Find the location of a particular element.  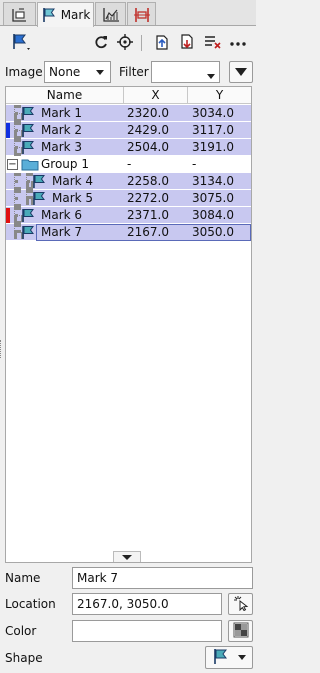

tab-mark-label: Mark is located at coordinates (75, 15).